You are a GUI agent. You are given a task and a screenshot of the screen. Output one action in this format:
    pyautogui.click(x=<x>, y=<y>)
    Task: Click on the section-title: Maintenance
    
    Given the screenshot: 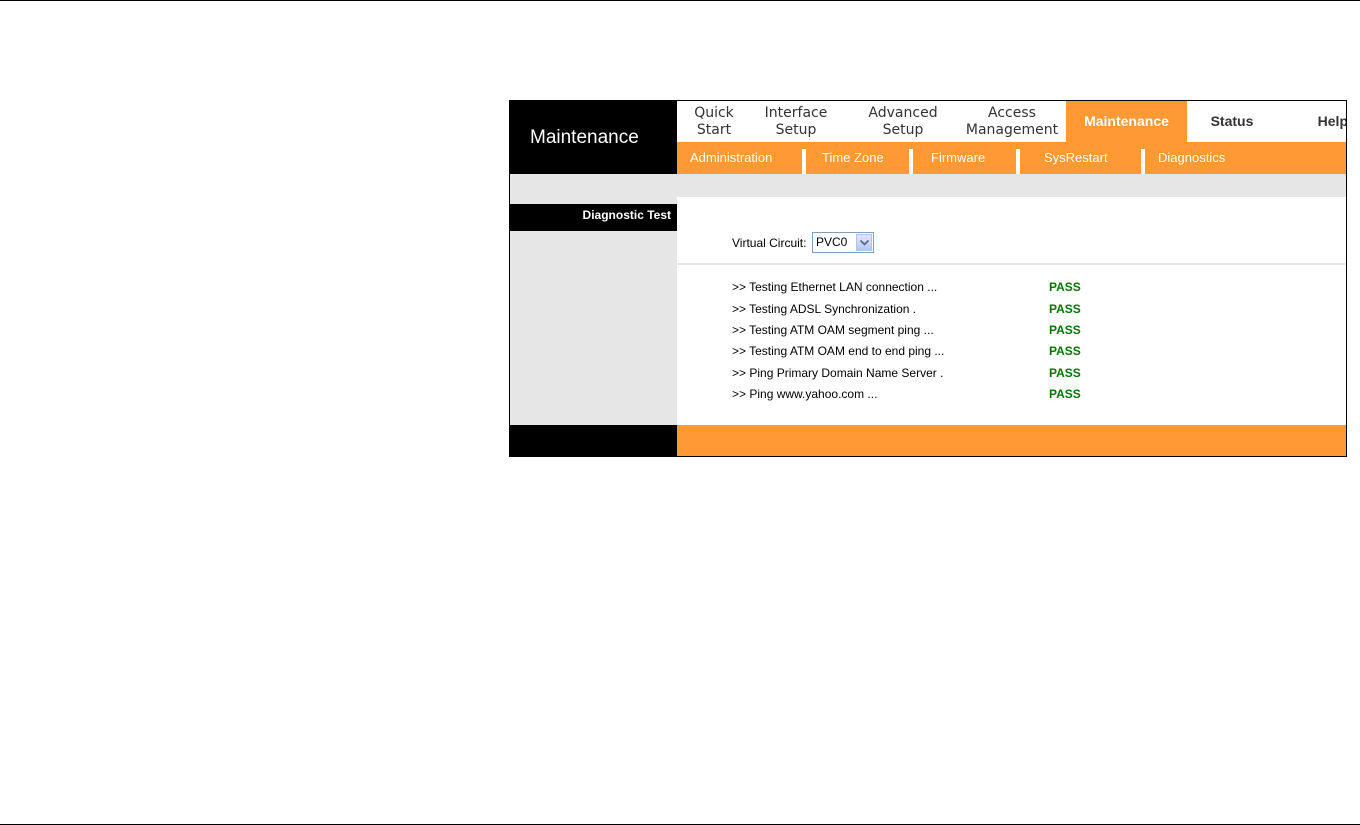 What is the action you would take?
    pyautogui.click(x=593, y=137)
    